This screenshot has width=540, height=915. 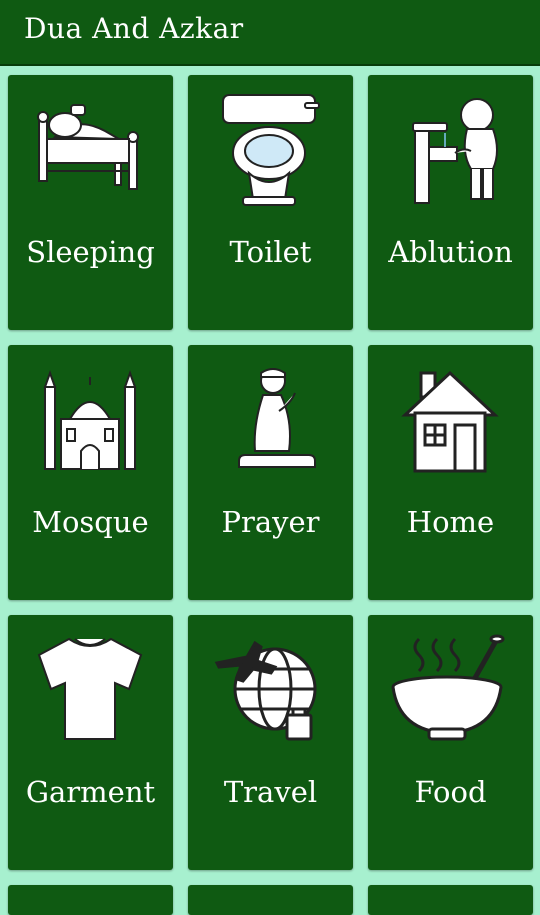 I want to click on category-label: Food, so click(x=450, y=792).